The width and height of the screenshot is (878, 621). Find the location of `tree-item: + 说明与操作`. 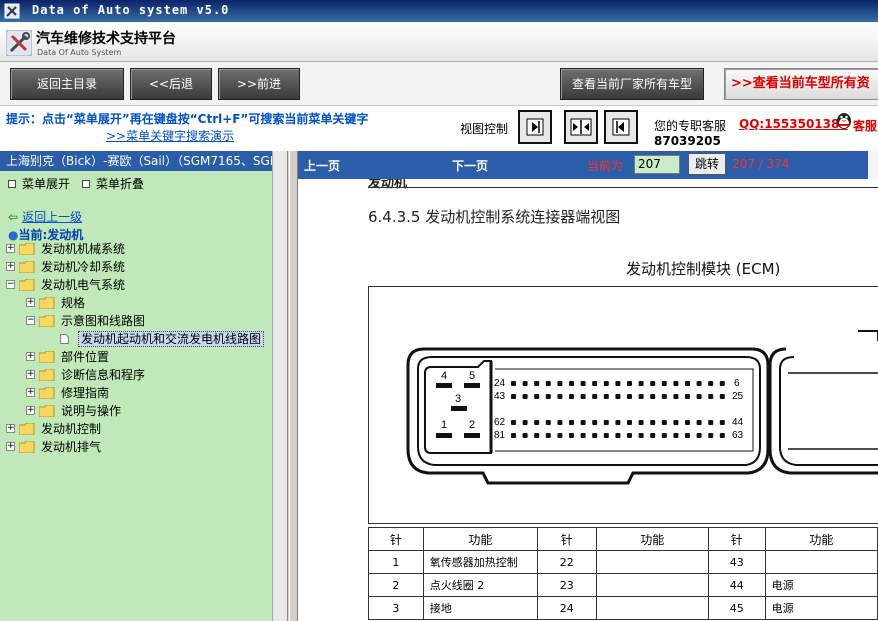

tree-item: + 说明与操作 is located at coordinates (73, 411).